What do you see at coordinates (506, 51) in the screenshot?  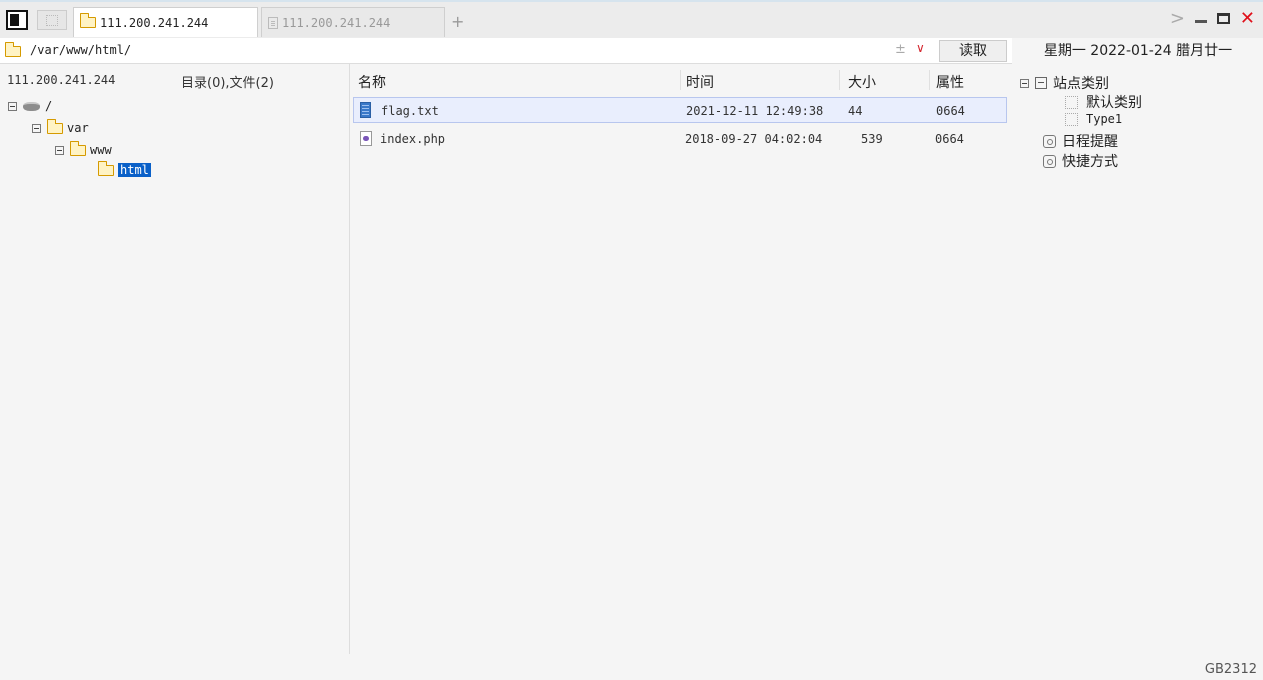 I see `path-bar: /var/www/html/ ± ∨ 读取` at bounding box center [506, 51].